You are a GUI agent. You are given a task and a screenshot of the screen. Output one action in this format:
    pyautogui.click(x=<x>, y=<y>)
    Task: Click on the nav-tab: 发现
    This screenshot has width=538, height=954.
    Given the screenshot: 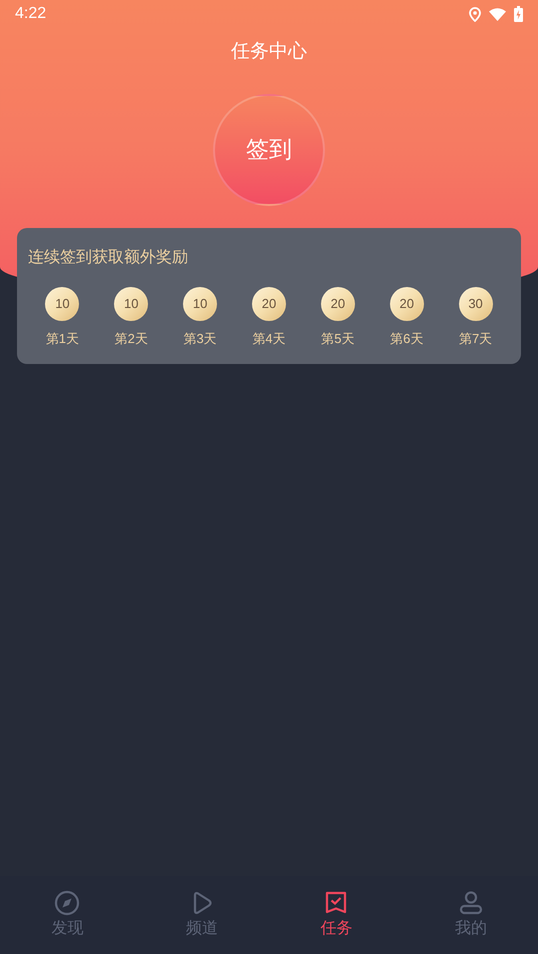 What is the action you would take?
    pyautogui.click(x=67, y=922)
    